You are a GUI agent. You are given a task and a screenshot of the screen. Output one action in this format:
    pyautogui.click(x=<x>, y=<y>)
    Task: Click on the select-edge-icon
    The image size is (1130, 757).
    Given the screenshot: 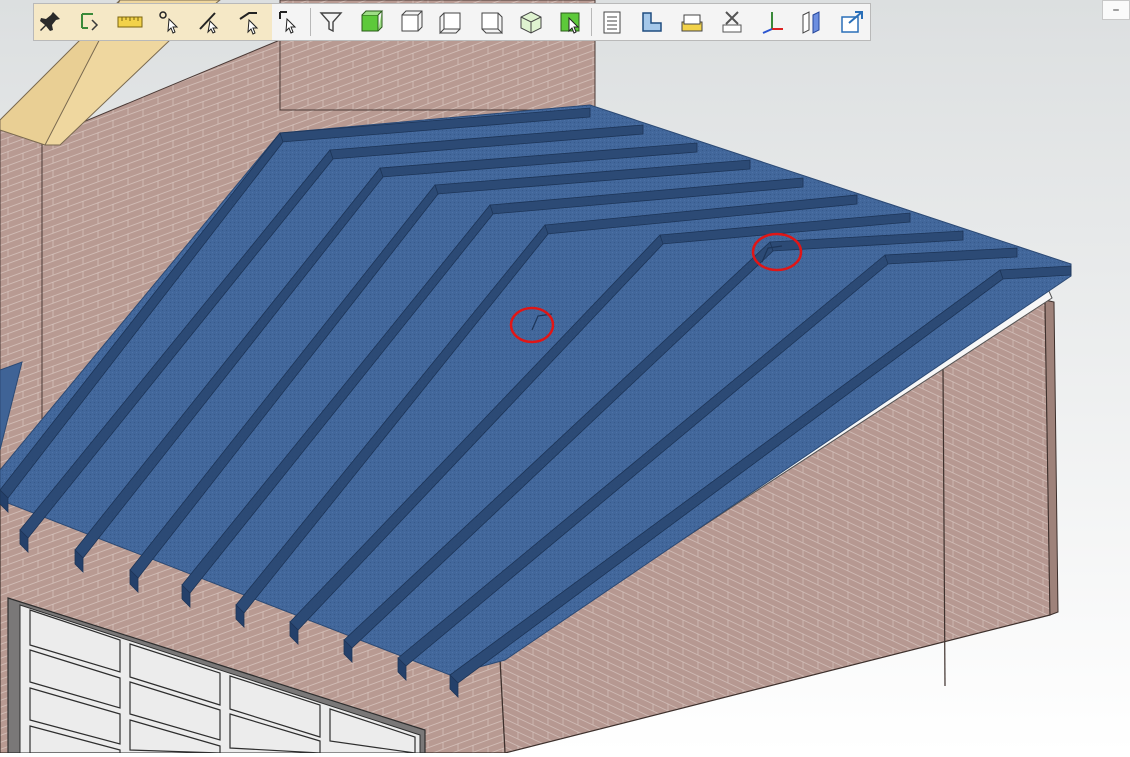 What is the action you would take?
    pyautogui.click(x=209, y=23)
    